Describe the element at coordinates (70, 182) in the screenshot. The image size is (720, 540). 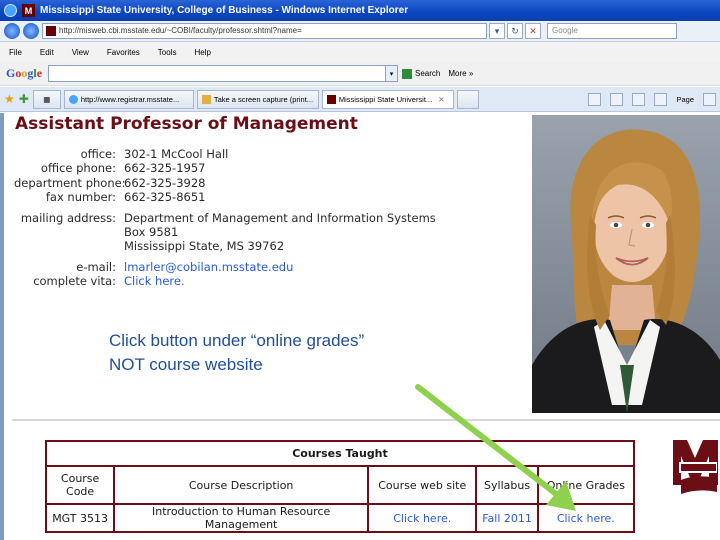
I see `contact-label: department phone:` at that location.